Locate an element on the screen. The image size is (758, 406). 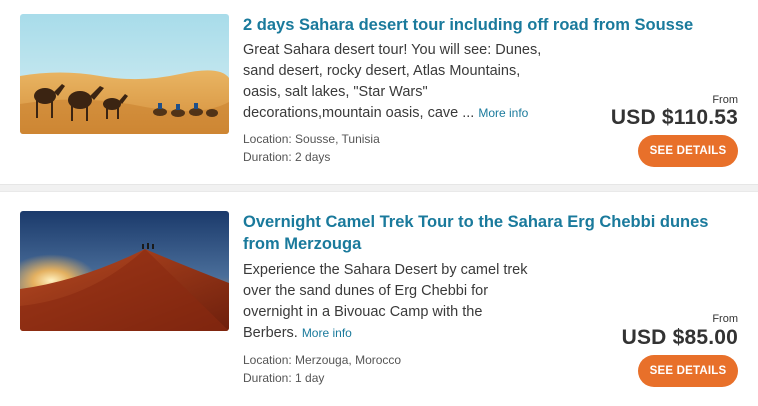
tour-duration: Duration: 2 days is located at coordinates (287, 157).